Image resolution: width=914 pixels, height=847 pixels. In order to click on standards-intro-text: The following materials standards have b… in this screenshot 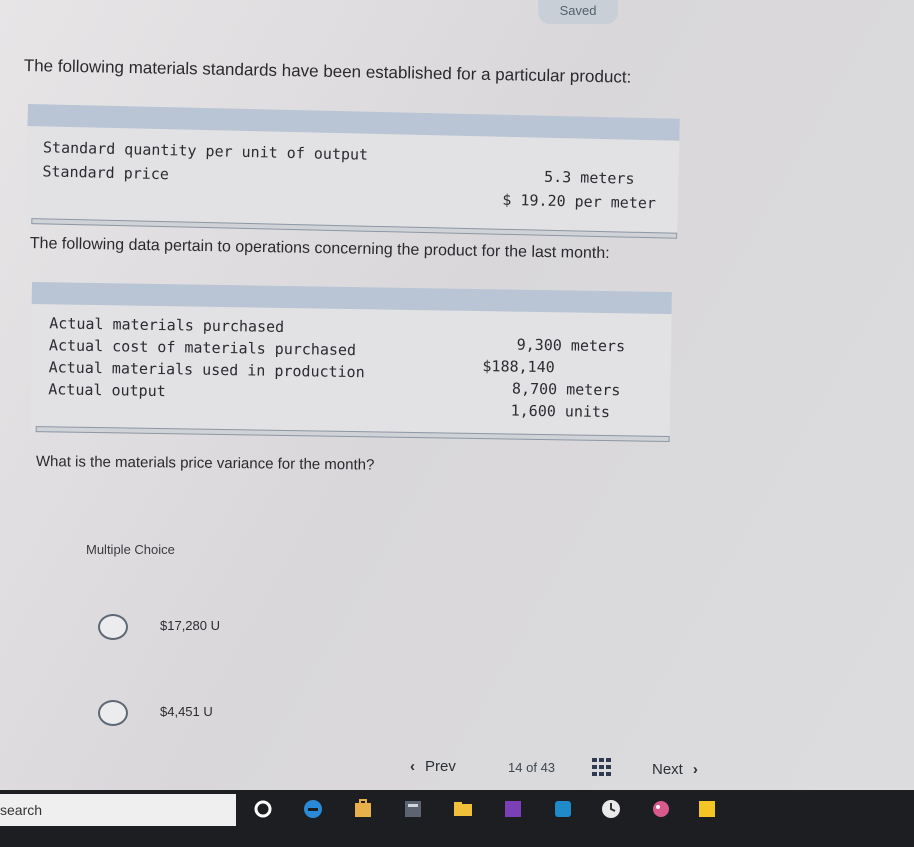, I will do `click(327, 71)`.